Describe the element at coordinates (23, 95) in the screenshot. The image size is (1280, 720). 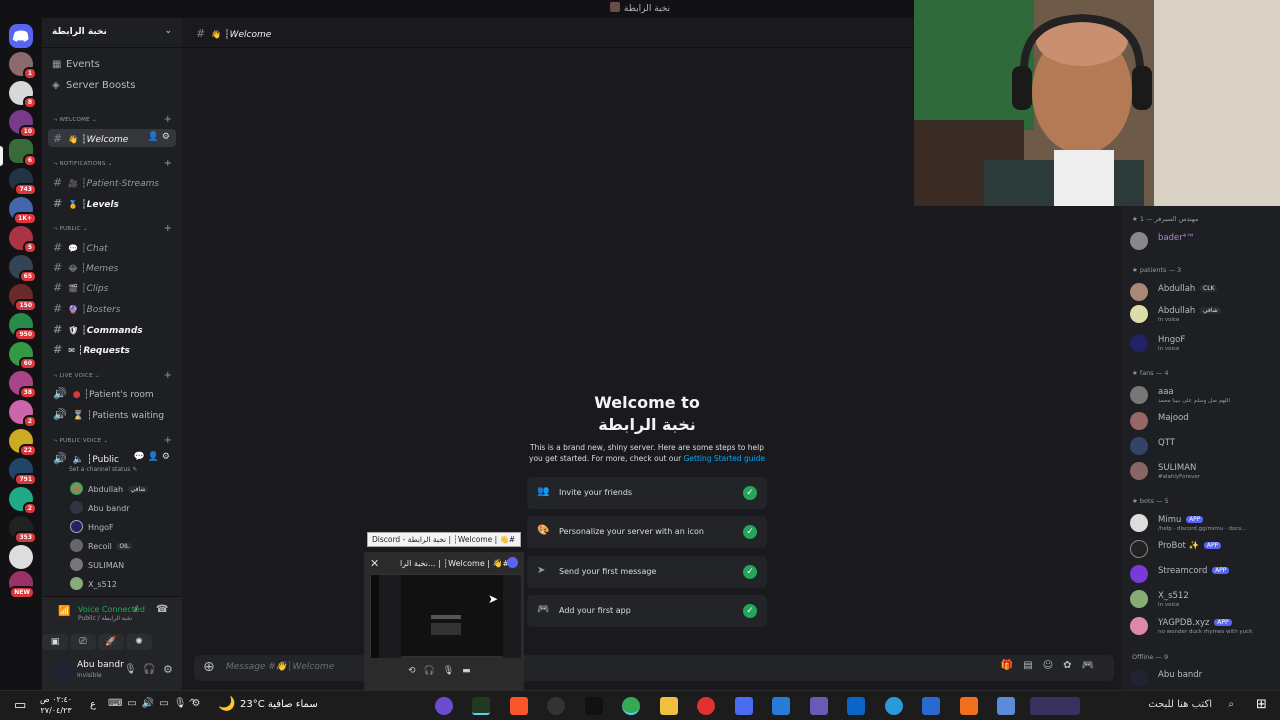
I see `server-icon: 8` at that location.